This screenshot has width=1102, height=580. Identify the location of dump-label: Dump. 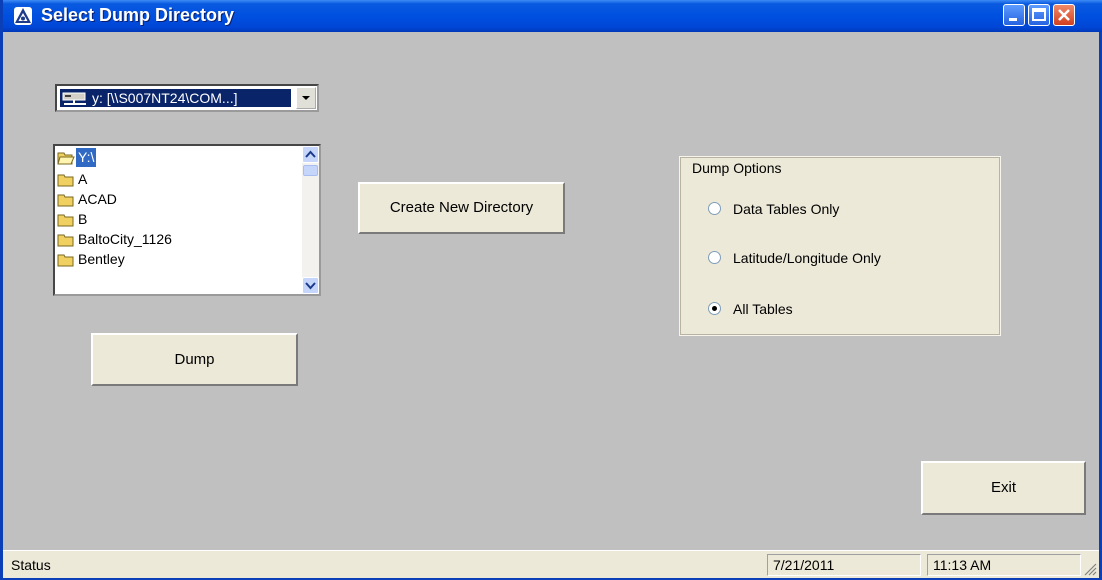
(194, 359).